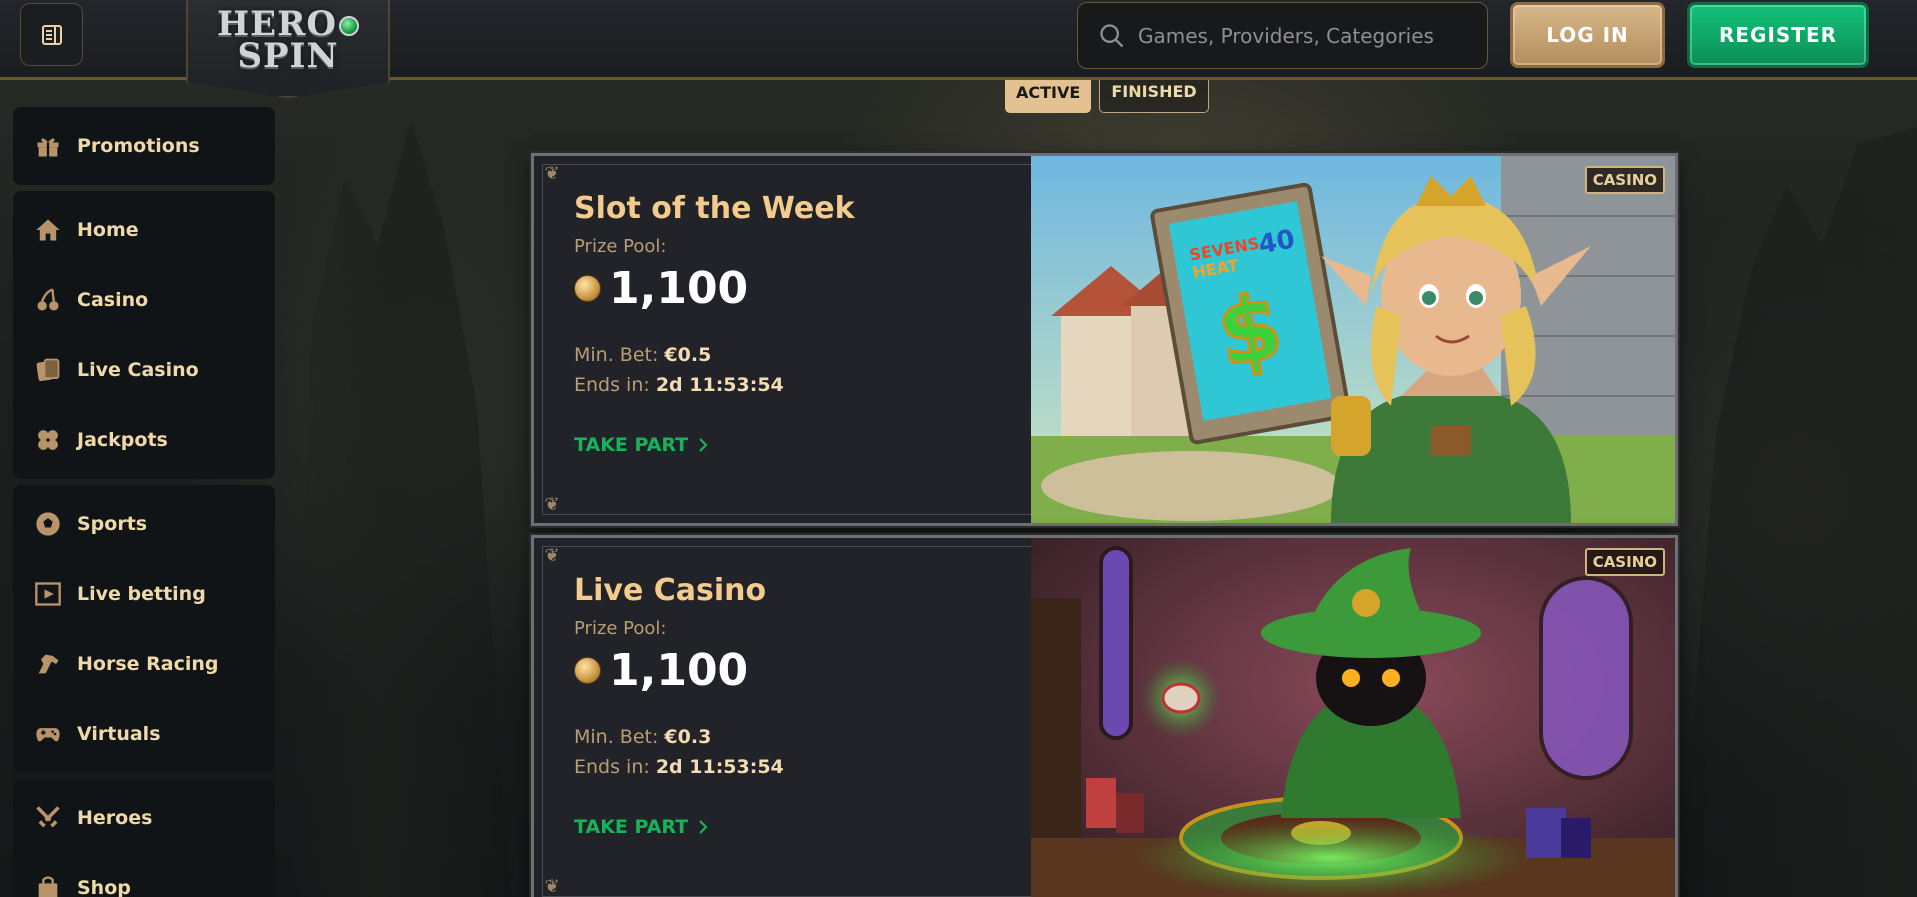 This screenshot has height=897, width=1917. I want to click on register-button: REGISTER, so click(1778, 35).